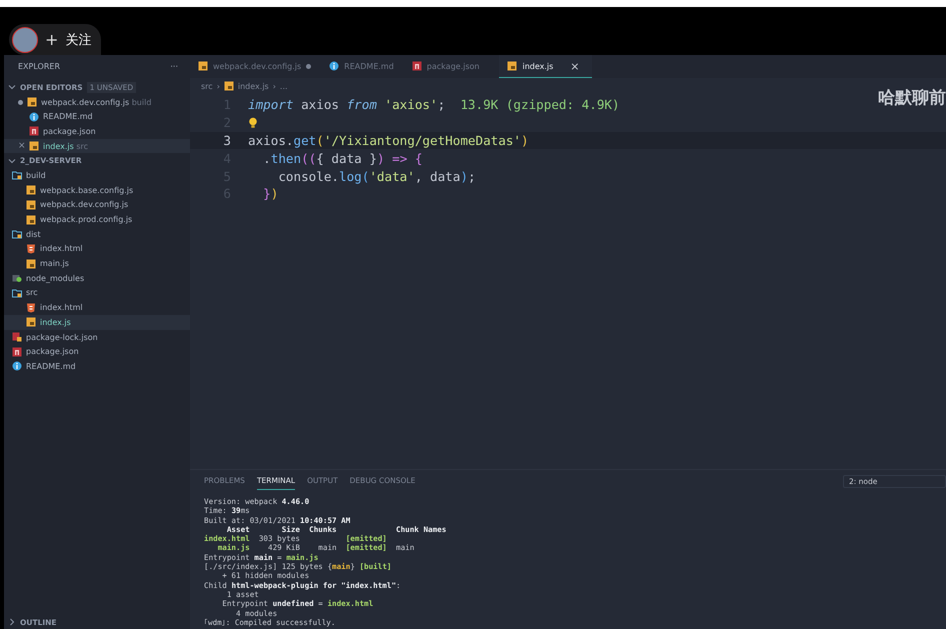 The width and height of the screenshot is (946, 629). I want to click on breadcrumb-item: src, so click(207, 86).